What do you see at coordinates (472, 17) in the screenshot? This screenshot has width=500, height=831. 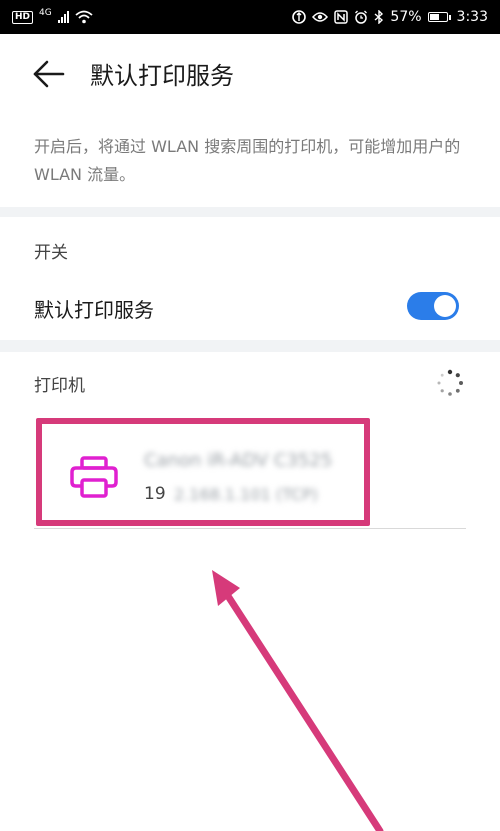 I see `status-time: 3:33` at bounding box center [472, 17].